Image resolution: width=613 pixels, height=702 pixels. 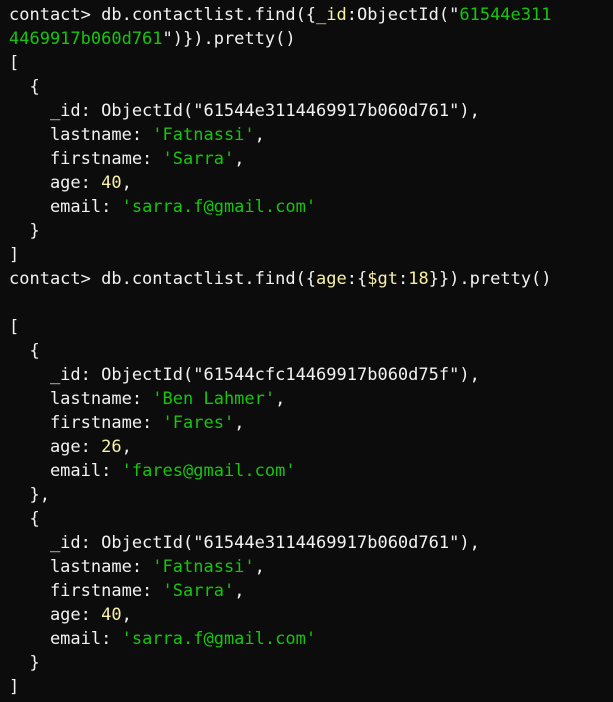 I want to click on terminal-text-segment: :{, so click(x=357, y=279).